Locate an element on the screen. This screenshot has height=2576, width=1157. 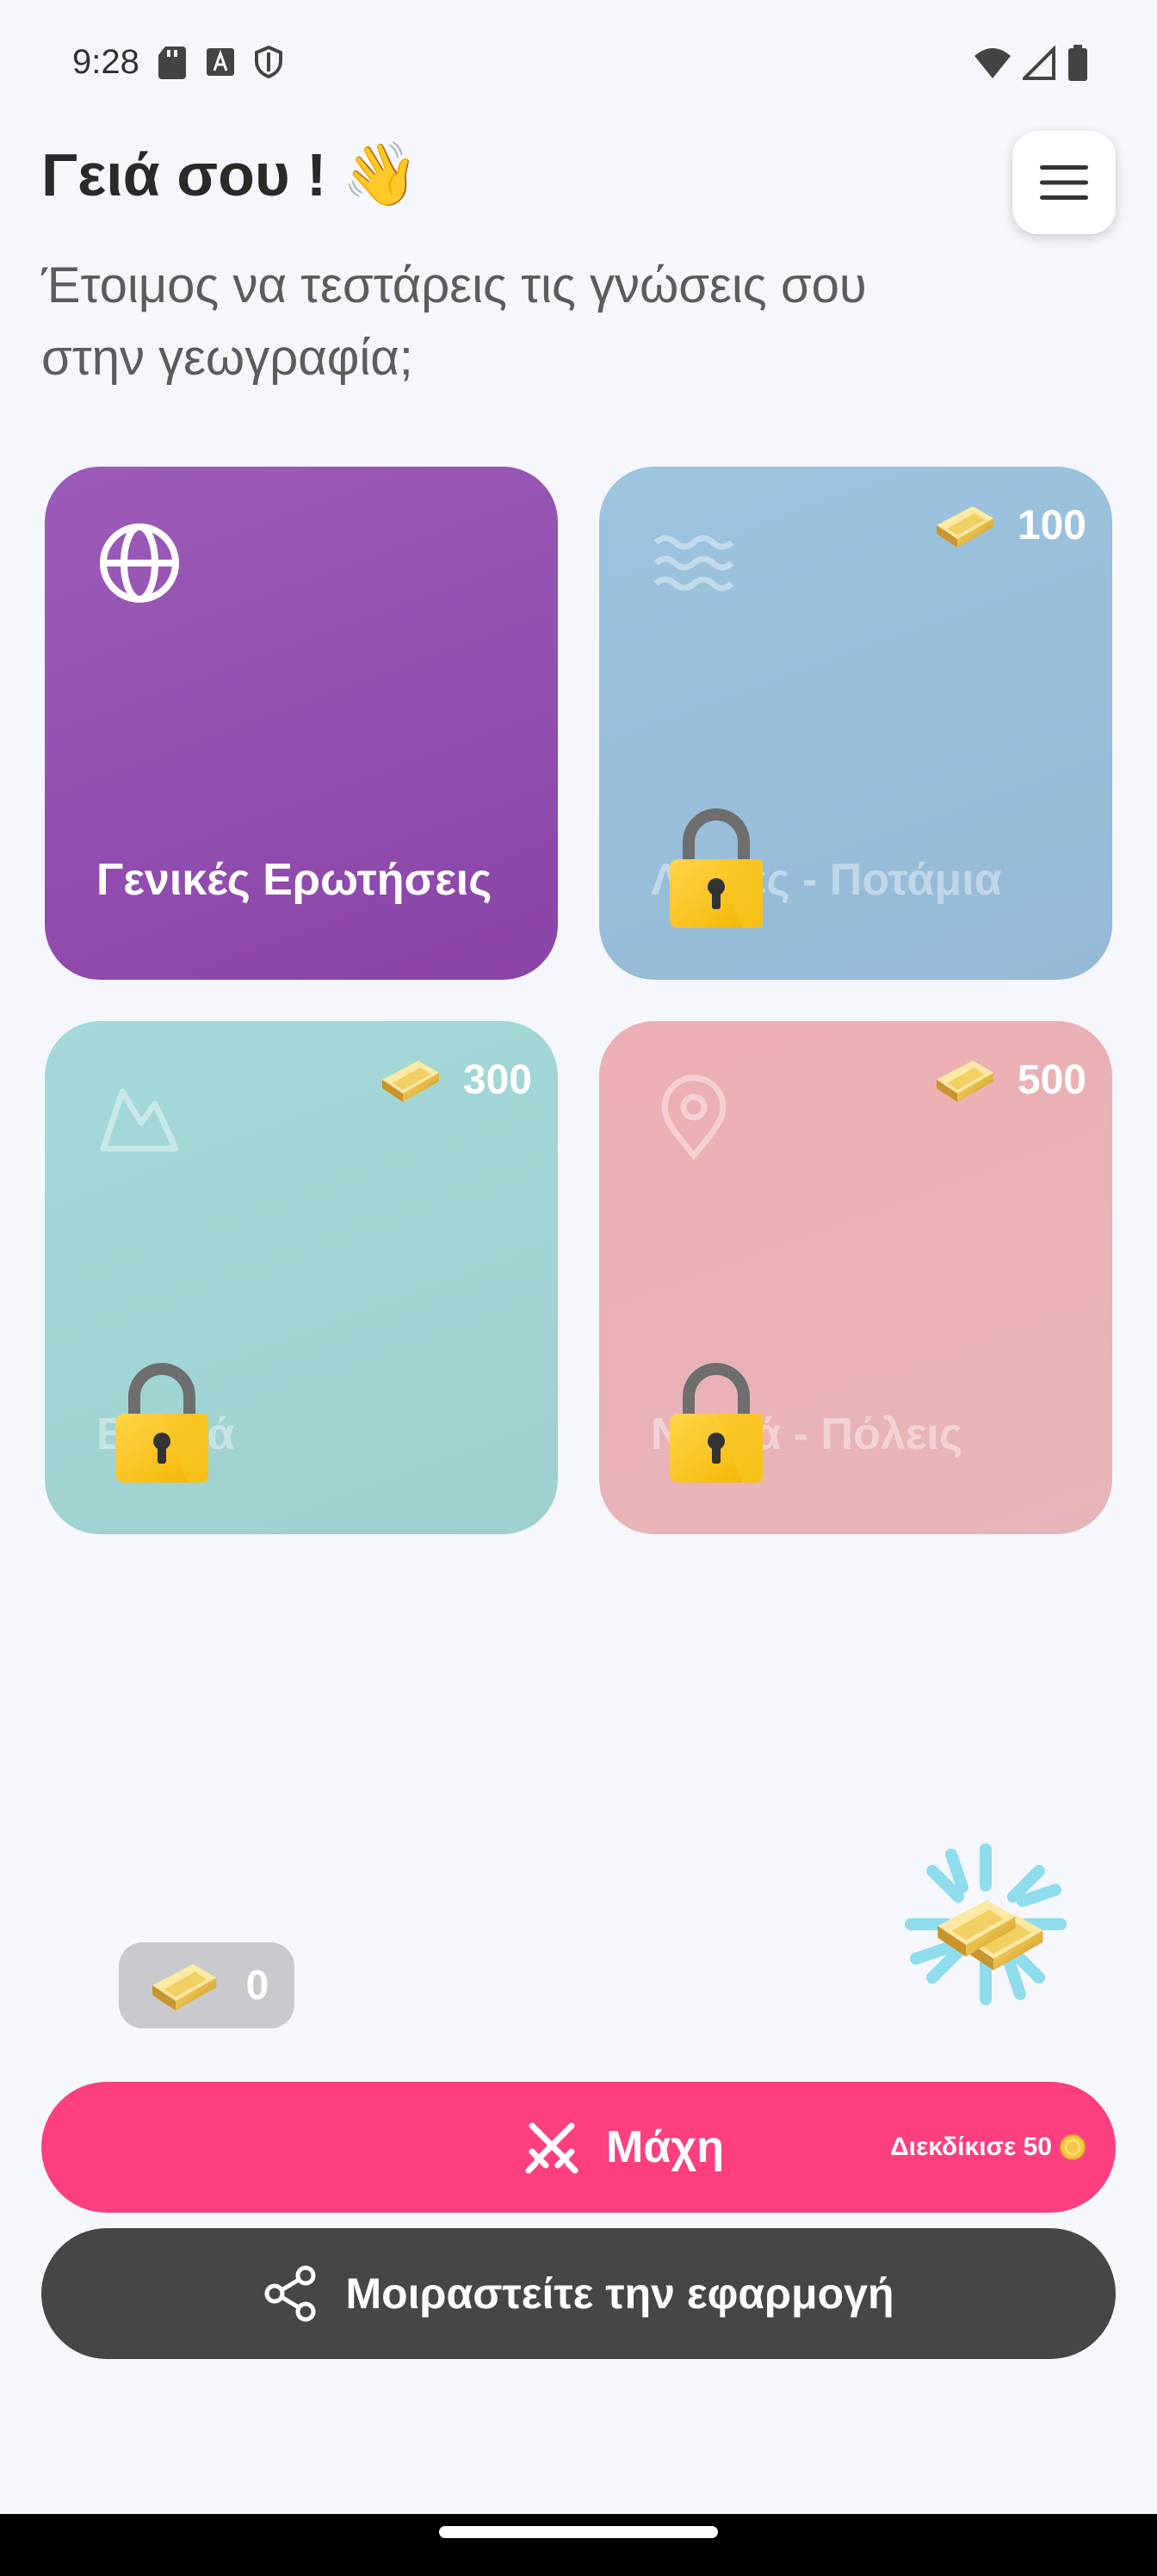
price-value: 500 is located at coordinates (1051, 1079).